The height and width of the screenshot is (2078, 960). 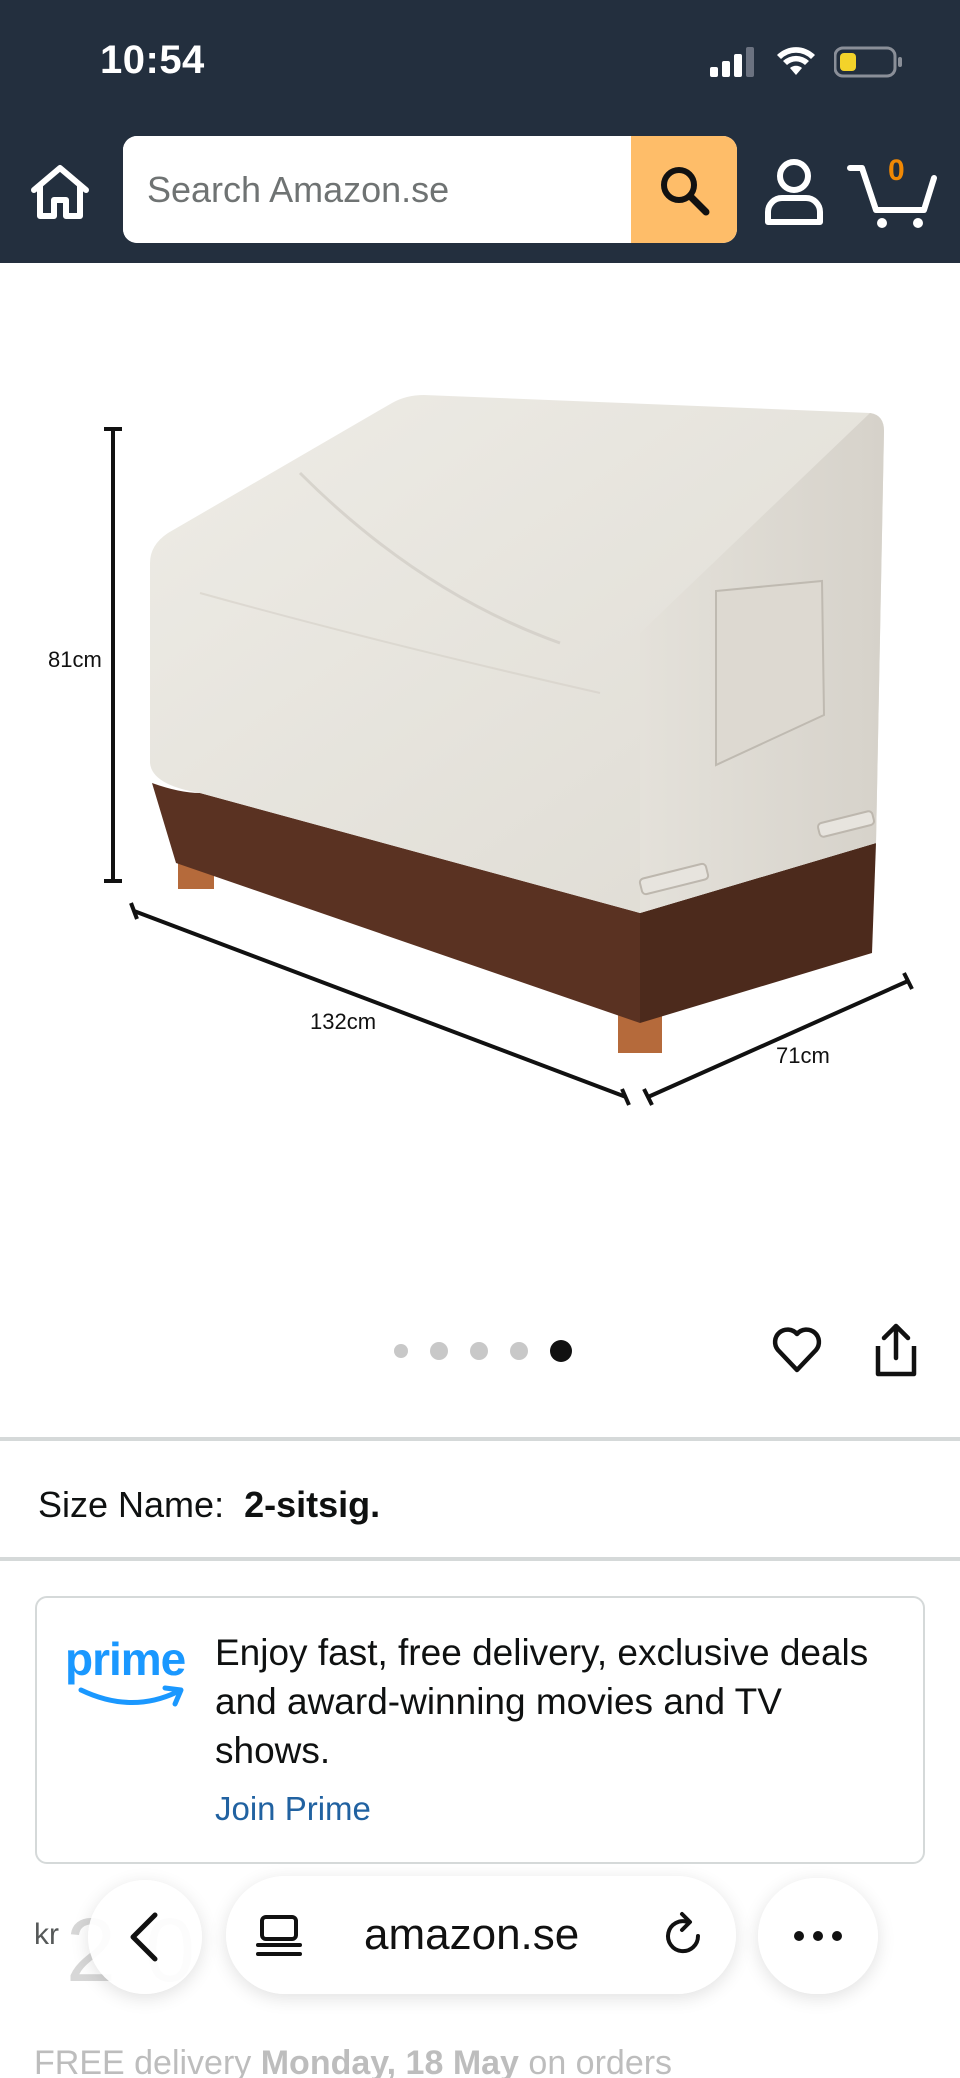 I want to click on cart-count: 0, so click(x=896, y=170).